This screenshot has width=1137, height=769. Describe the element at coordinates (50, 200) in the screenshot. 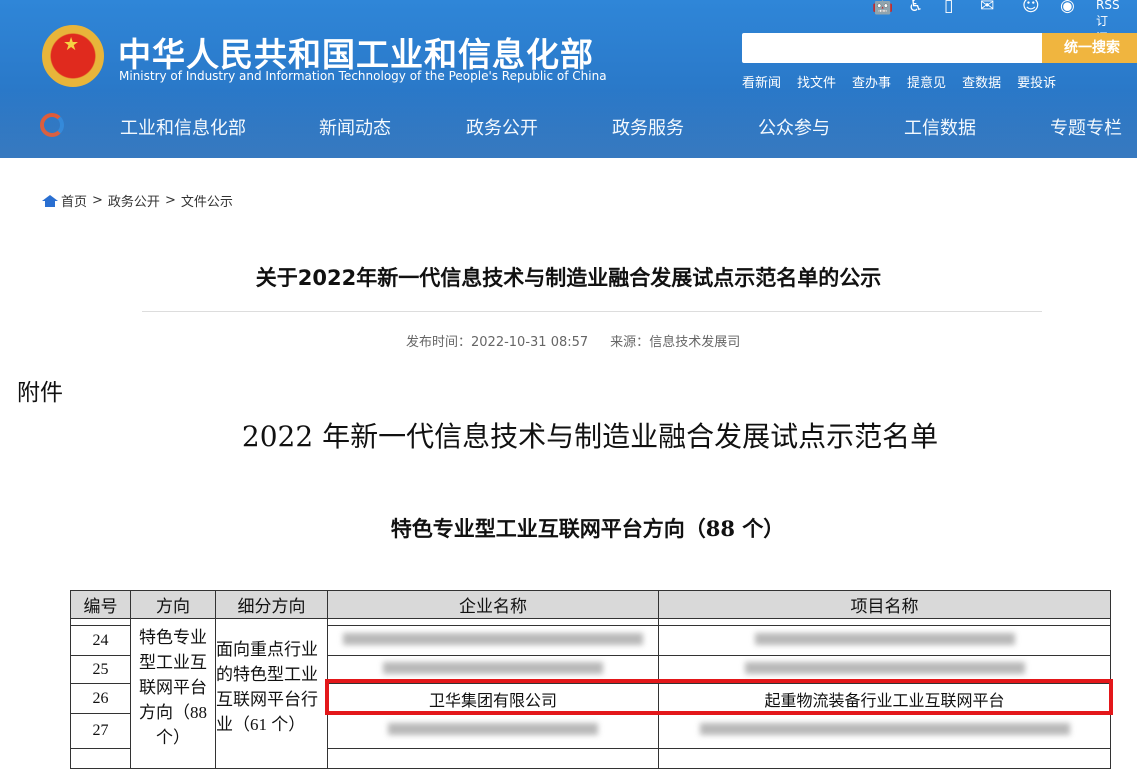

I see `home-icon` at that location.